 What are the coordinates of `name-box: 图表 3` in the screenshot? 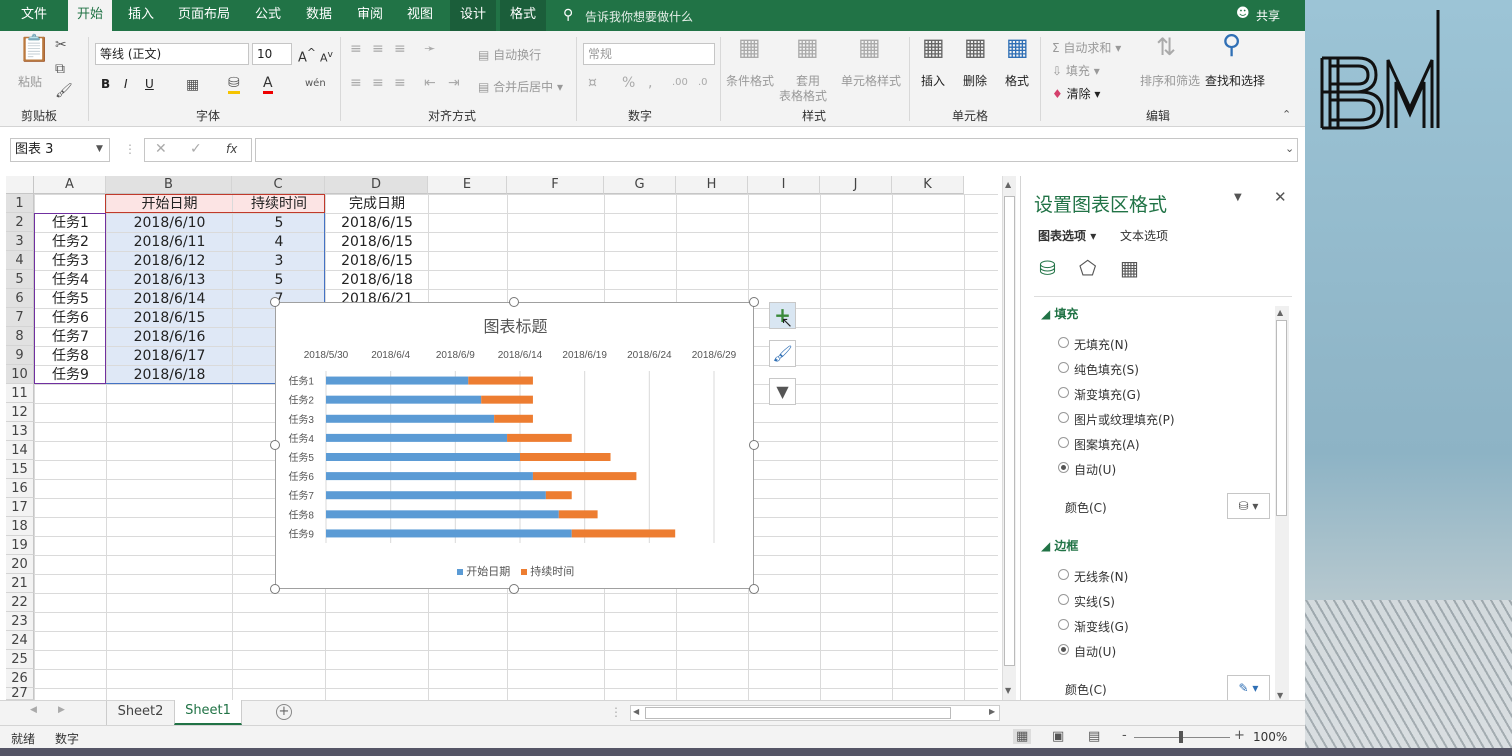 It's located at (60, 150).